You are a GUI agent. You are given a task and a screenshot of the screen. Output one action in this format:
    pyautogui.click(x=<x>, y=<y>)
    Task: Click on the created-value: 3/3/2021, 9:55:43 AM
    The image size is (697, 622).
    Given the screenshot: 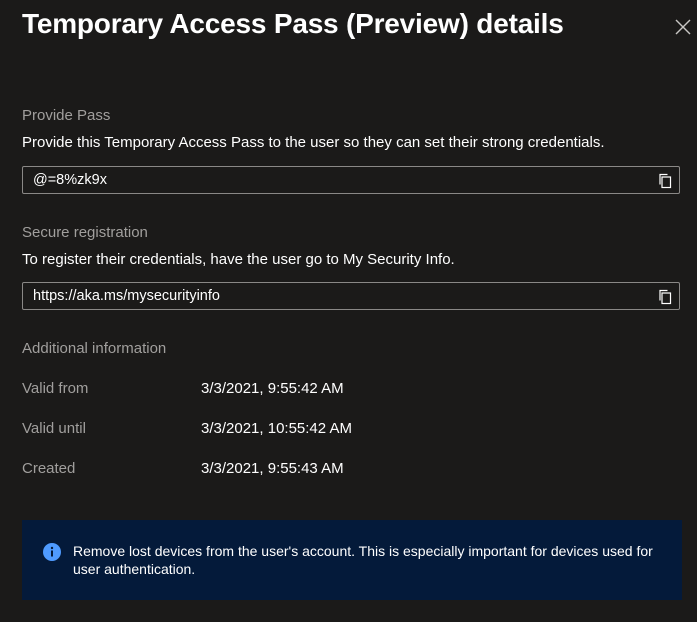 What is the action you would take?
    pyautogui.click(x=272, y=468)
    